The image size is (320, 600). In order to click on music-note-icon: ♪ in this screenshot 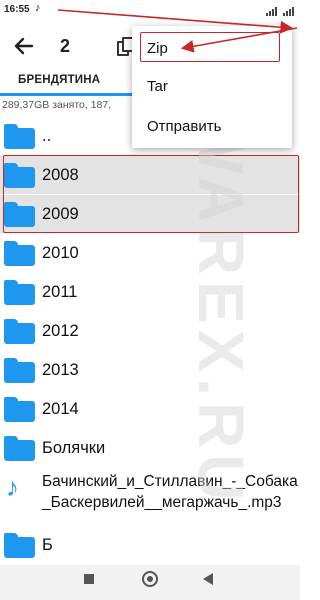, I will do `click(12, 487)`.